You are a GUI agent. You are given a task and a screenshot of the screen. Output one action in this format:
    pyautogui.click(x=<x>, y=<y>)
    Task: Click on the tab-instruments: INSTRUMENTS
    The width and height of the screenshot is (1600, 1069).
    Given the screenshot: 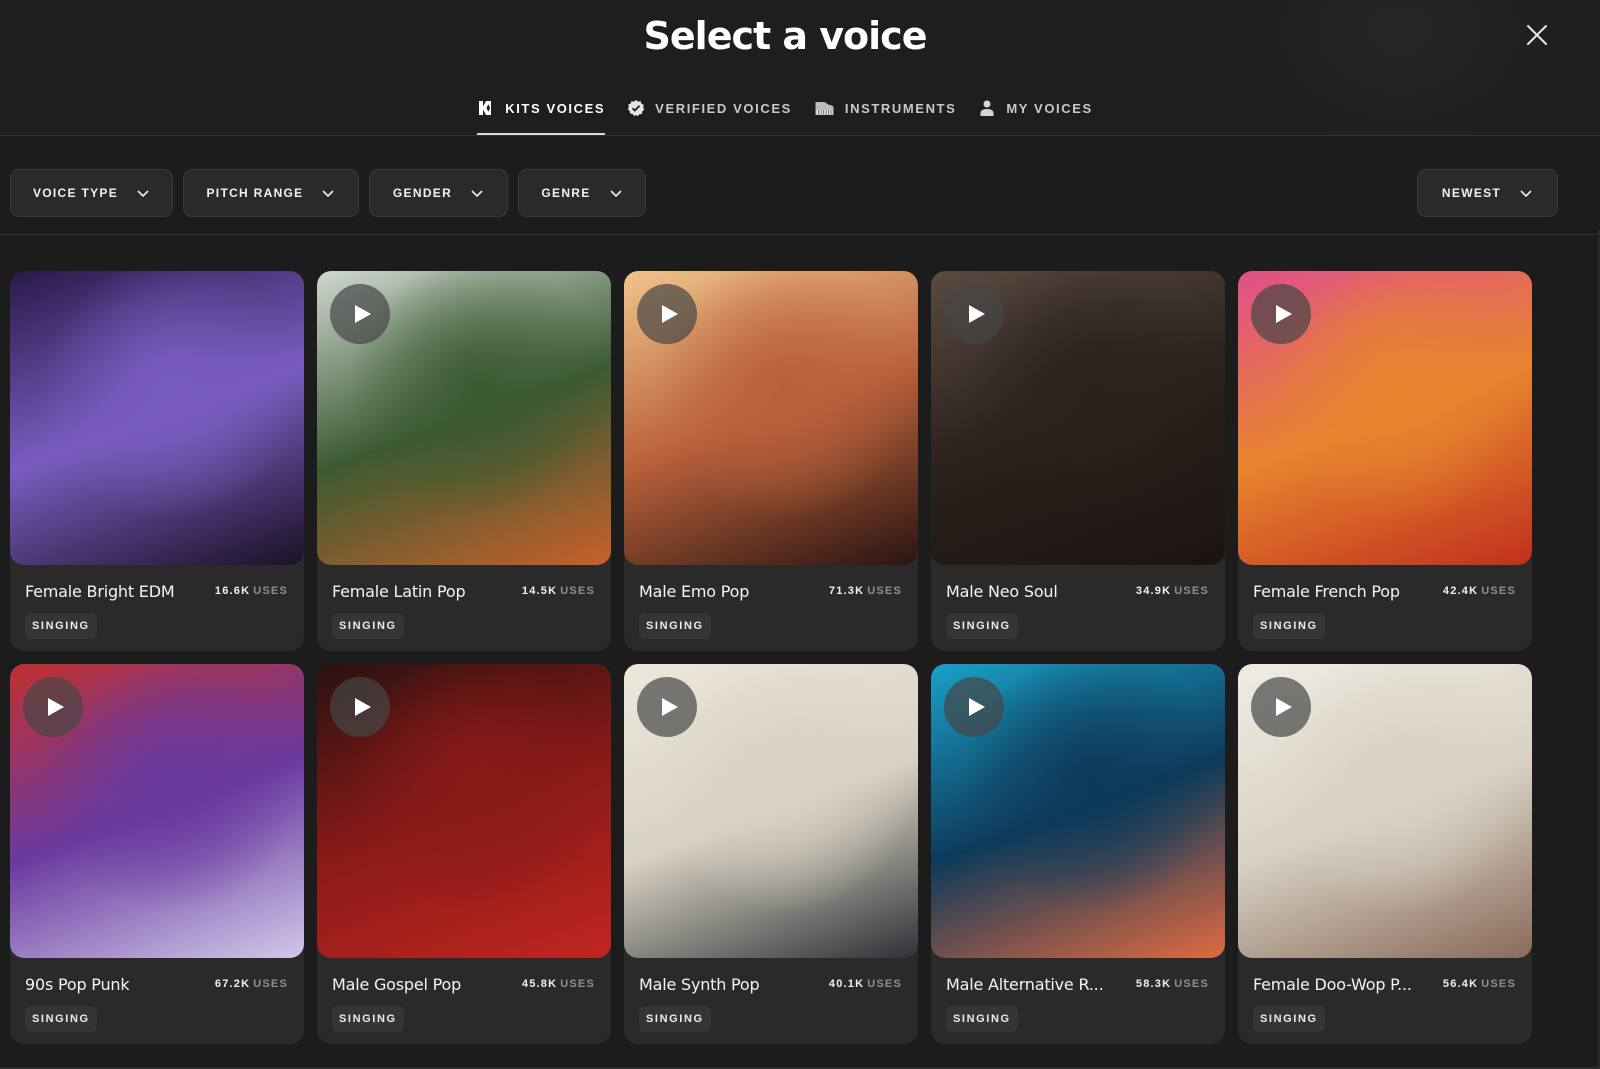 What is the action you would take?
    pyautogui.click(x=885, y=116)
    